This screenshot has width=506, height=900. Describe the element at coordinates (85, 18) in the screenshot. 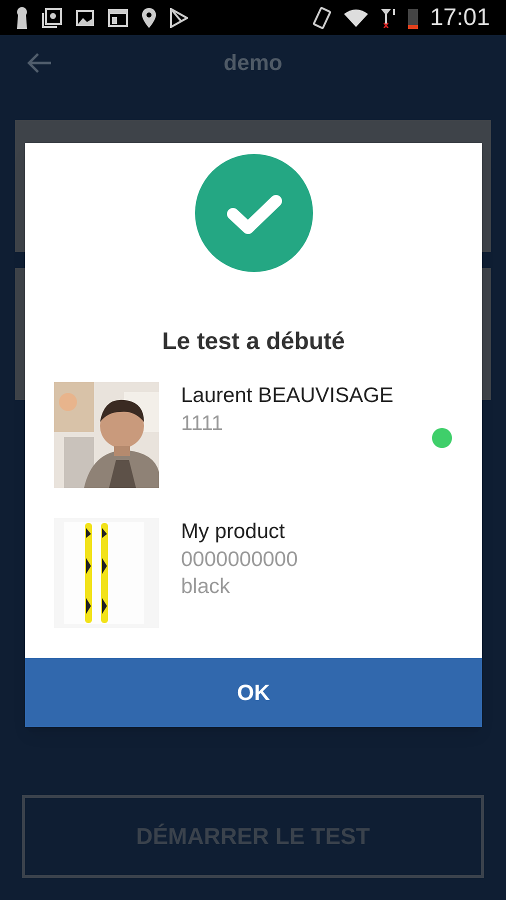

I see `image-icon` at that location.